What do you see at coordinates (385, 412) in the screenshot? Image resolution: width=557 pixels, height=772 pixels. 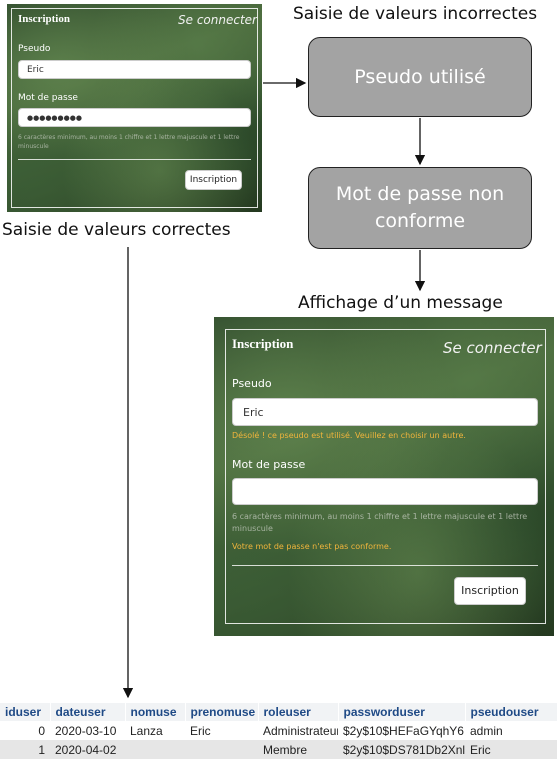 I see `large-form-pseudo-input: Eric` at bounding box center [385, 412].